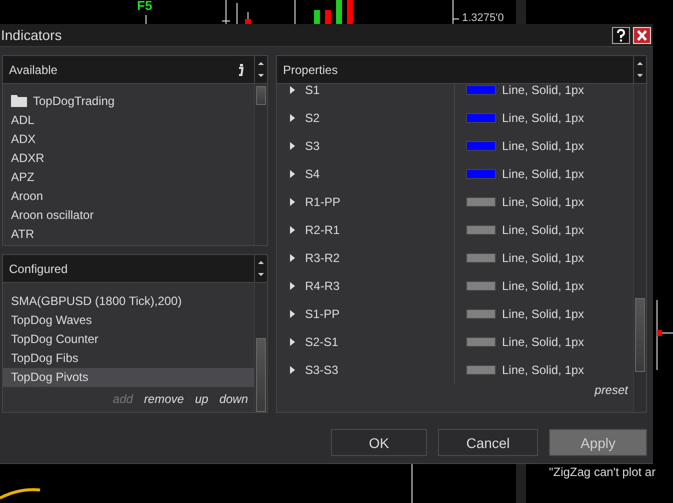  Describe the element at coordinates (128, 358) in the screenshot. I see `indicator-item: TopDog Fibs` at that location.